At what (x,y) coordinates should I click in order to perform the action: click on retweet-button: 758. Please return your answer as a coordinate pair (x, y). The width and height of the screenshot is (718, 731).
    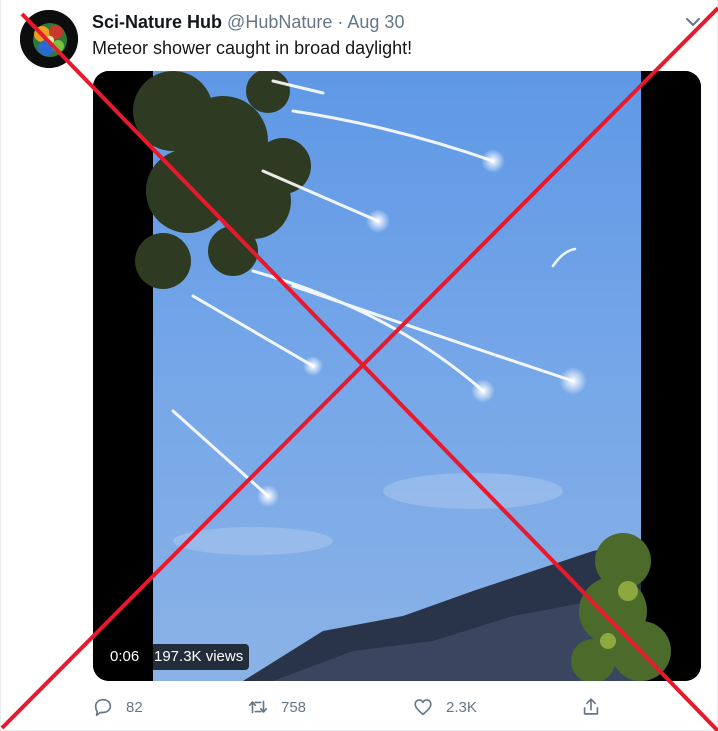
    Looking at the image, I should click on (276, 707).